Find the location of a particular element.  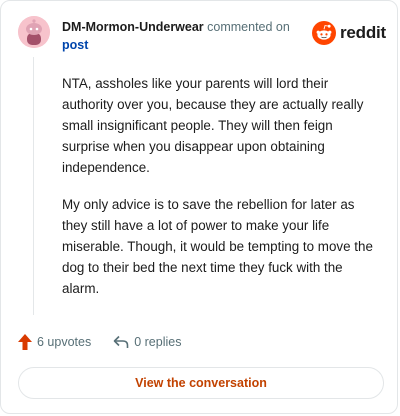

reply-arrow-icon is located at coordinates (121, 341).